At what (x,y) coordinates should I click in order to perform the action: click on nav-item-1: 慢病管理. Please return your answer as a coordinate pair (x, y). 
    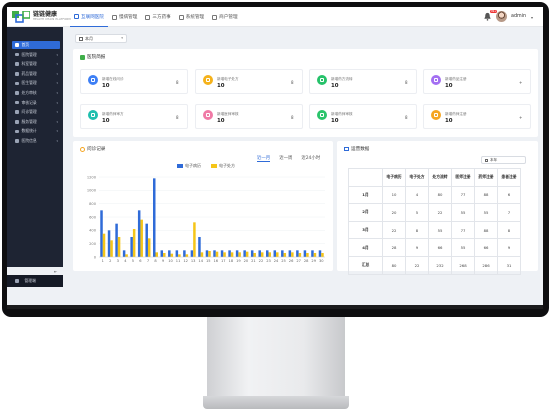
    Looking at the image, I should click on (124, 17).